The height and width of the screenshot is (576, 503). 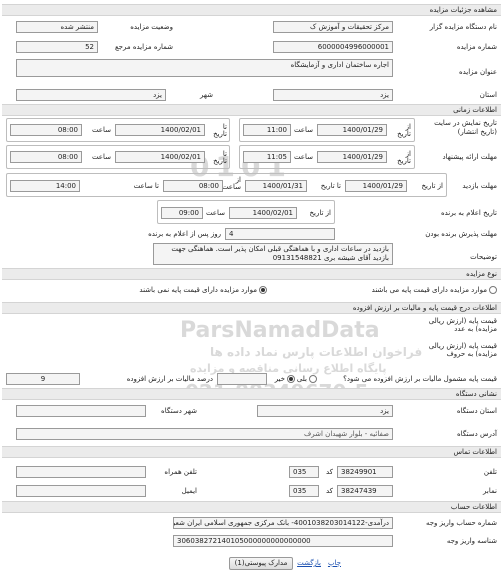 What do you see at coordinates (352, 130) in the screenshot?
I see `display-from-date-field: 1400/01/29` at bounding box center [352, 130].